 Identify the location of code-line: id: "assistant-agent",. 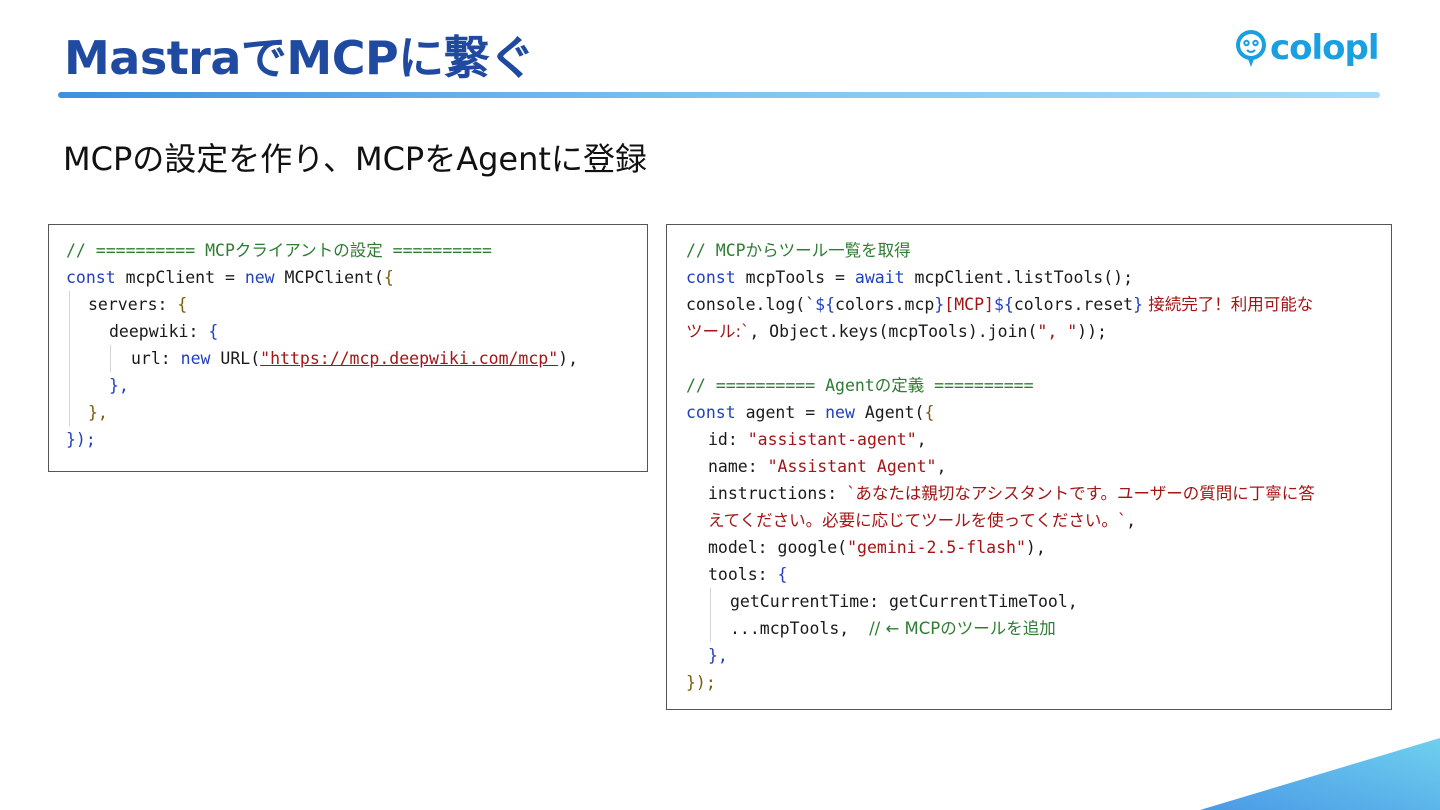
(1038, 439).